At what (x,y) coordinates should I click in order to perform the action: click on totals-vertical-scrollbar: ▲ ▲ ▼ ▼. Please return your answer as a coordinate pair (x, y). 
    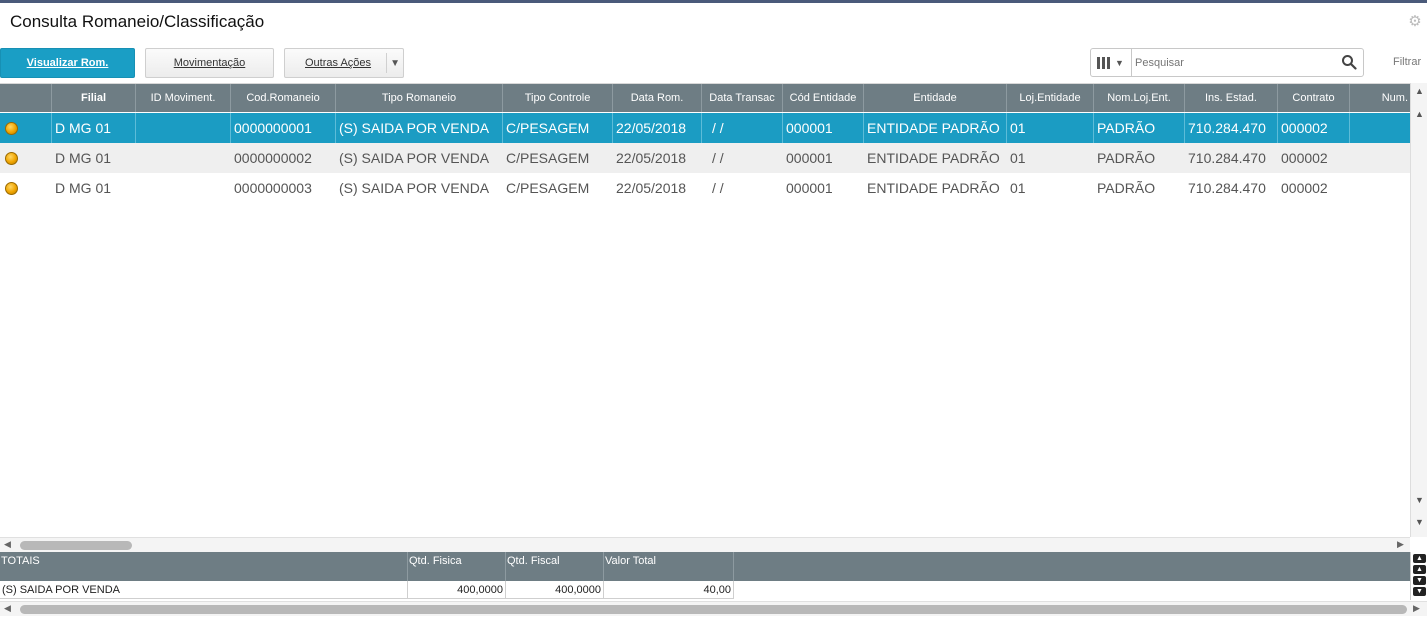
    Looking at the image, I should click on (1418, 576).